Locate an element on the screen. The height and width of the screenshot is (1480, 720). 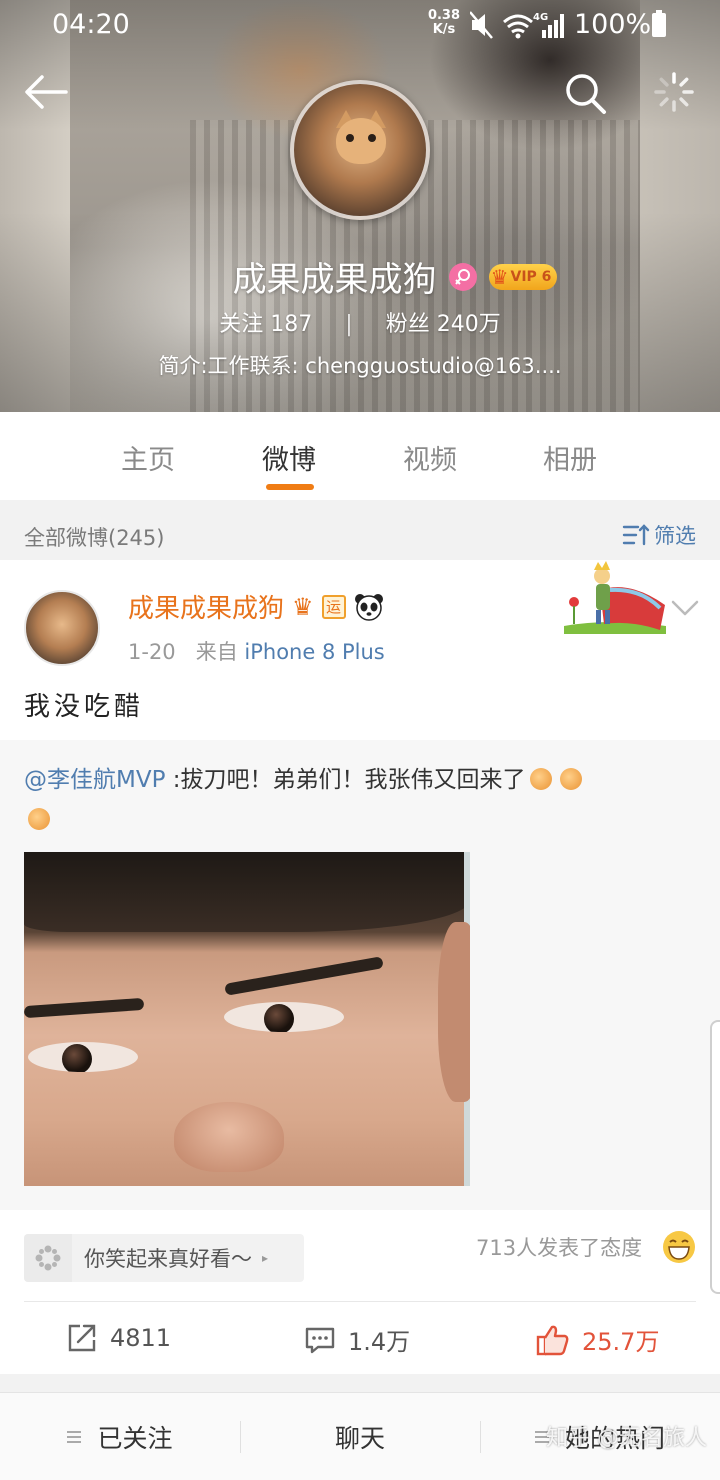
vip-badge: ♛ VIP 6 is located at coordinates (523, 276).